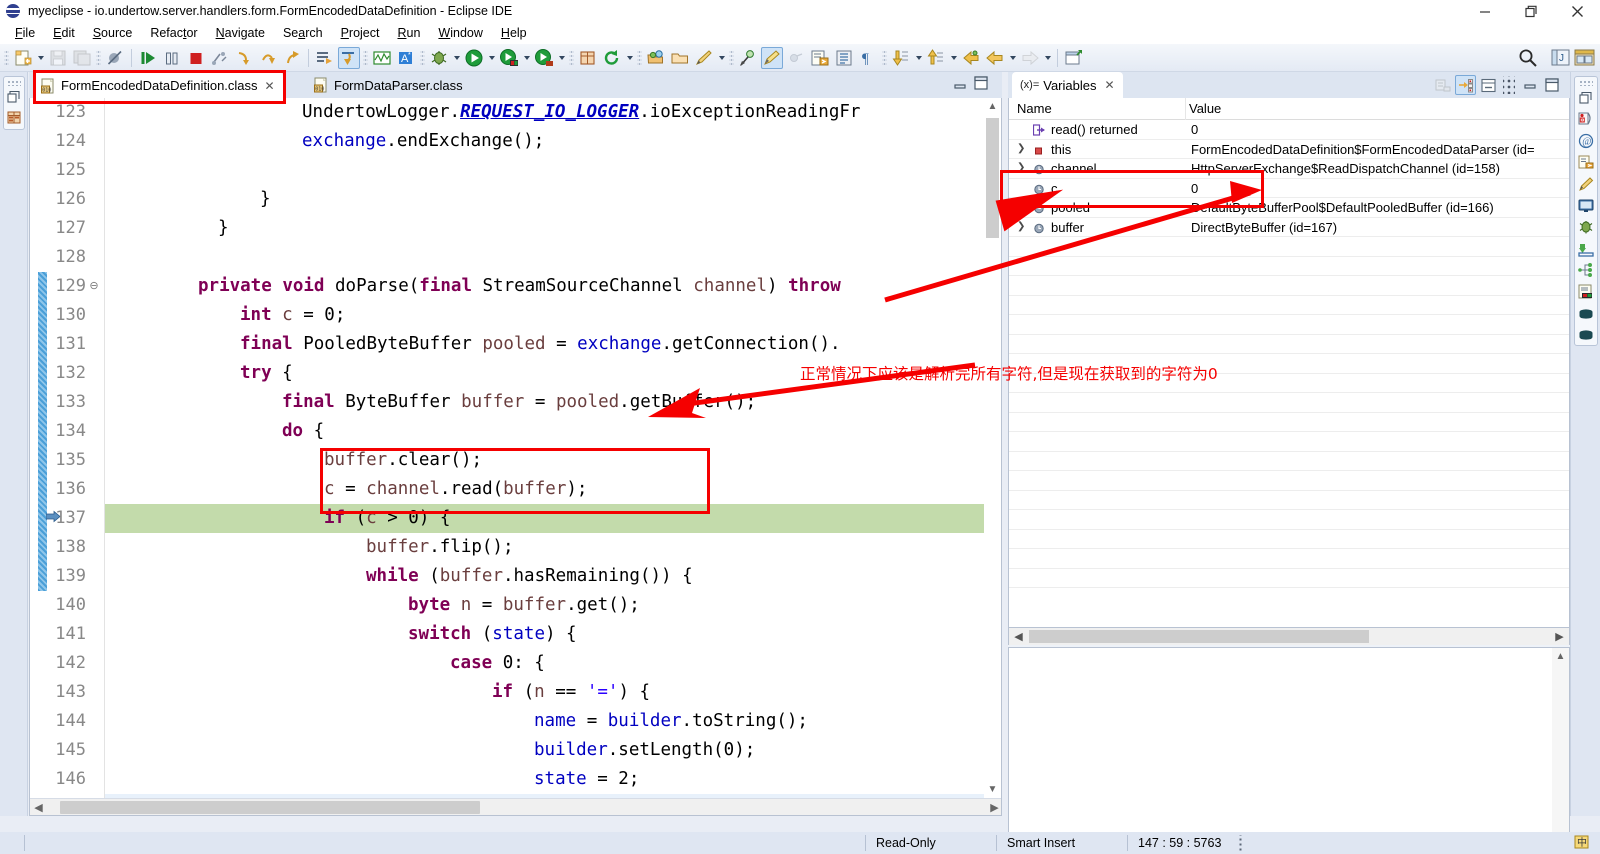 This screenshot has height=854, width=1600. What do you see at coordinates (1074, 58) in the screenshot?
I see `new-window-icon` at bounding box center [1074, 58].